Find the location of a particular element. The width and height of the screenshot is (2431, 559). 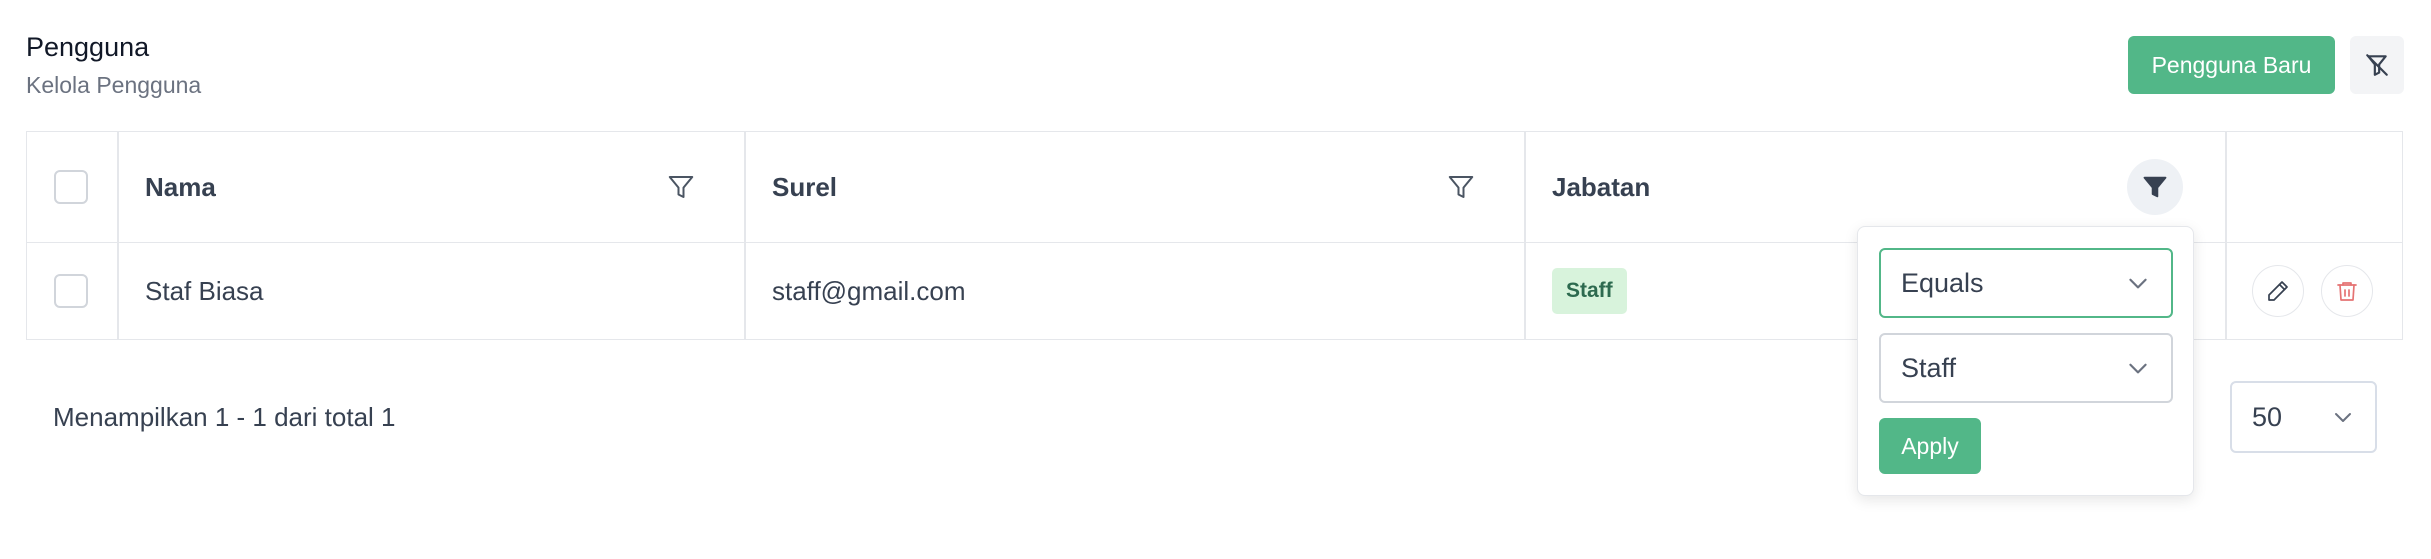

role-badge: Staff is located at coordinates (1589, 291).